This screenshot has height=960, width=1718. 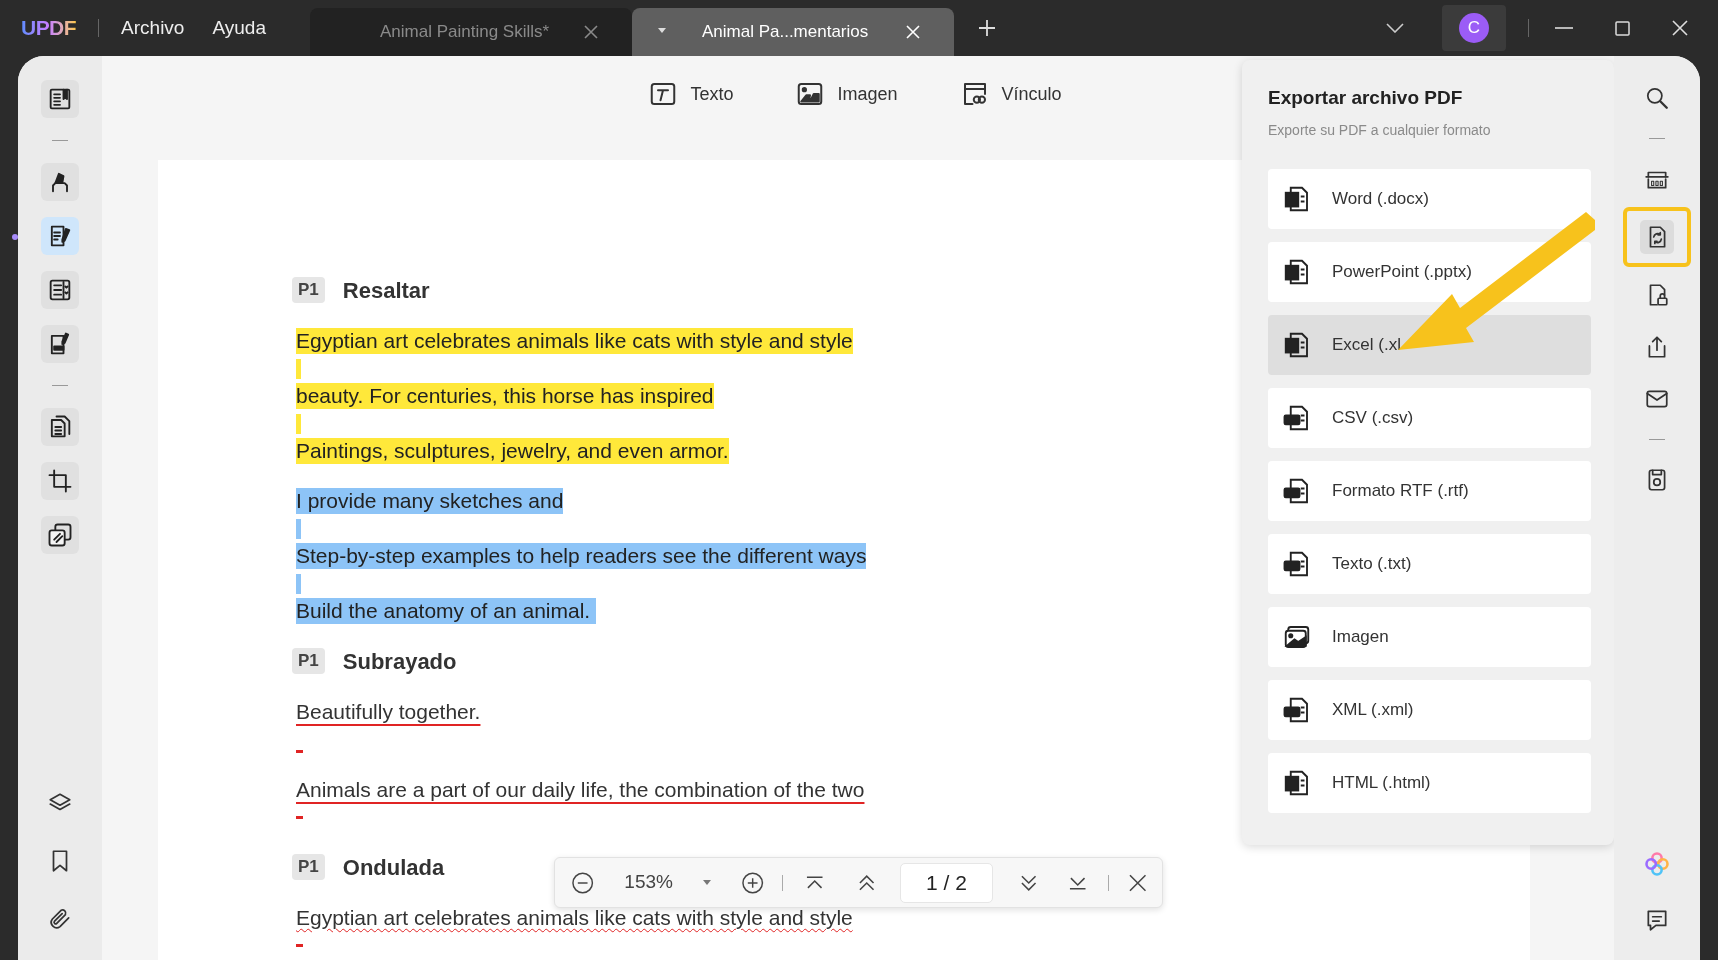 I want to click on insert-tool-button: Imagen, so click(x=846, y=94).